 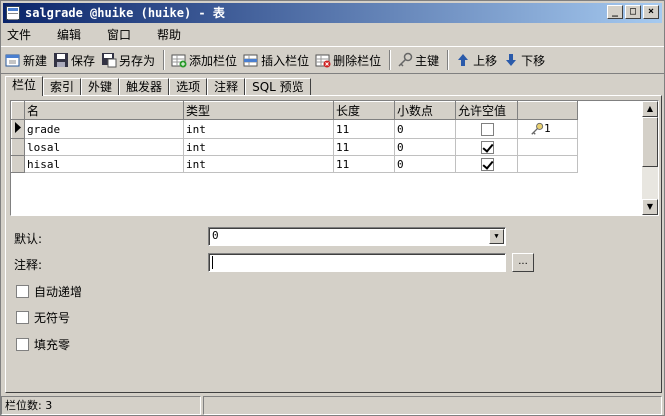 What do you see at coordinates (128, 60) in the screenshot?
I see `save-as-button: 另存为` at bounding box center [128, 60].